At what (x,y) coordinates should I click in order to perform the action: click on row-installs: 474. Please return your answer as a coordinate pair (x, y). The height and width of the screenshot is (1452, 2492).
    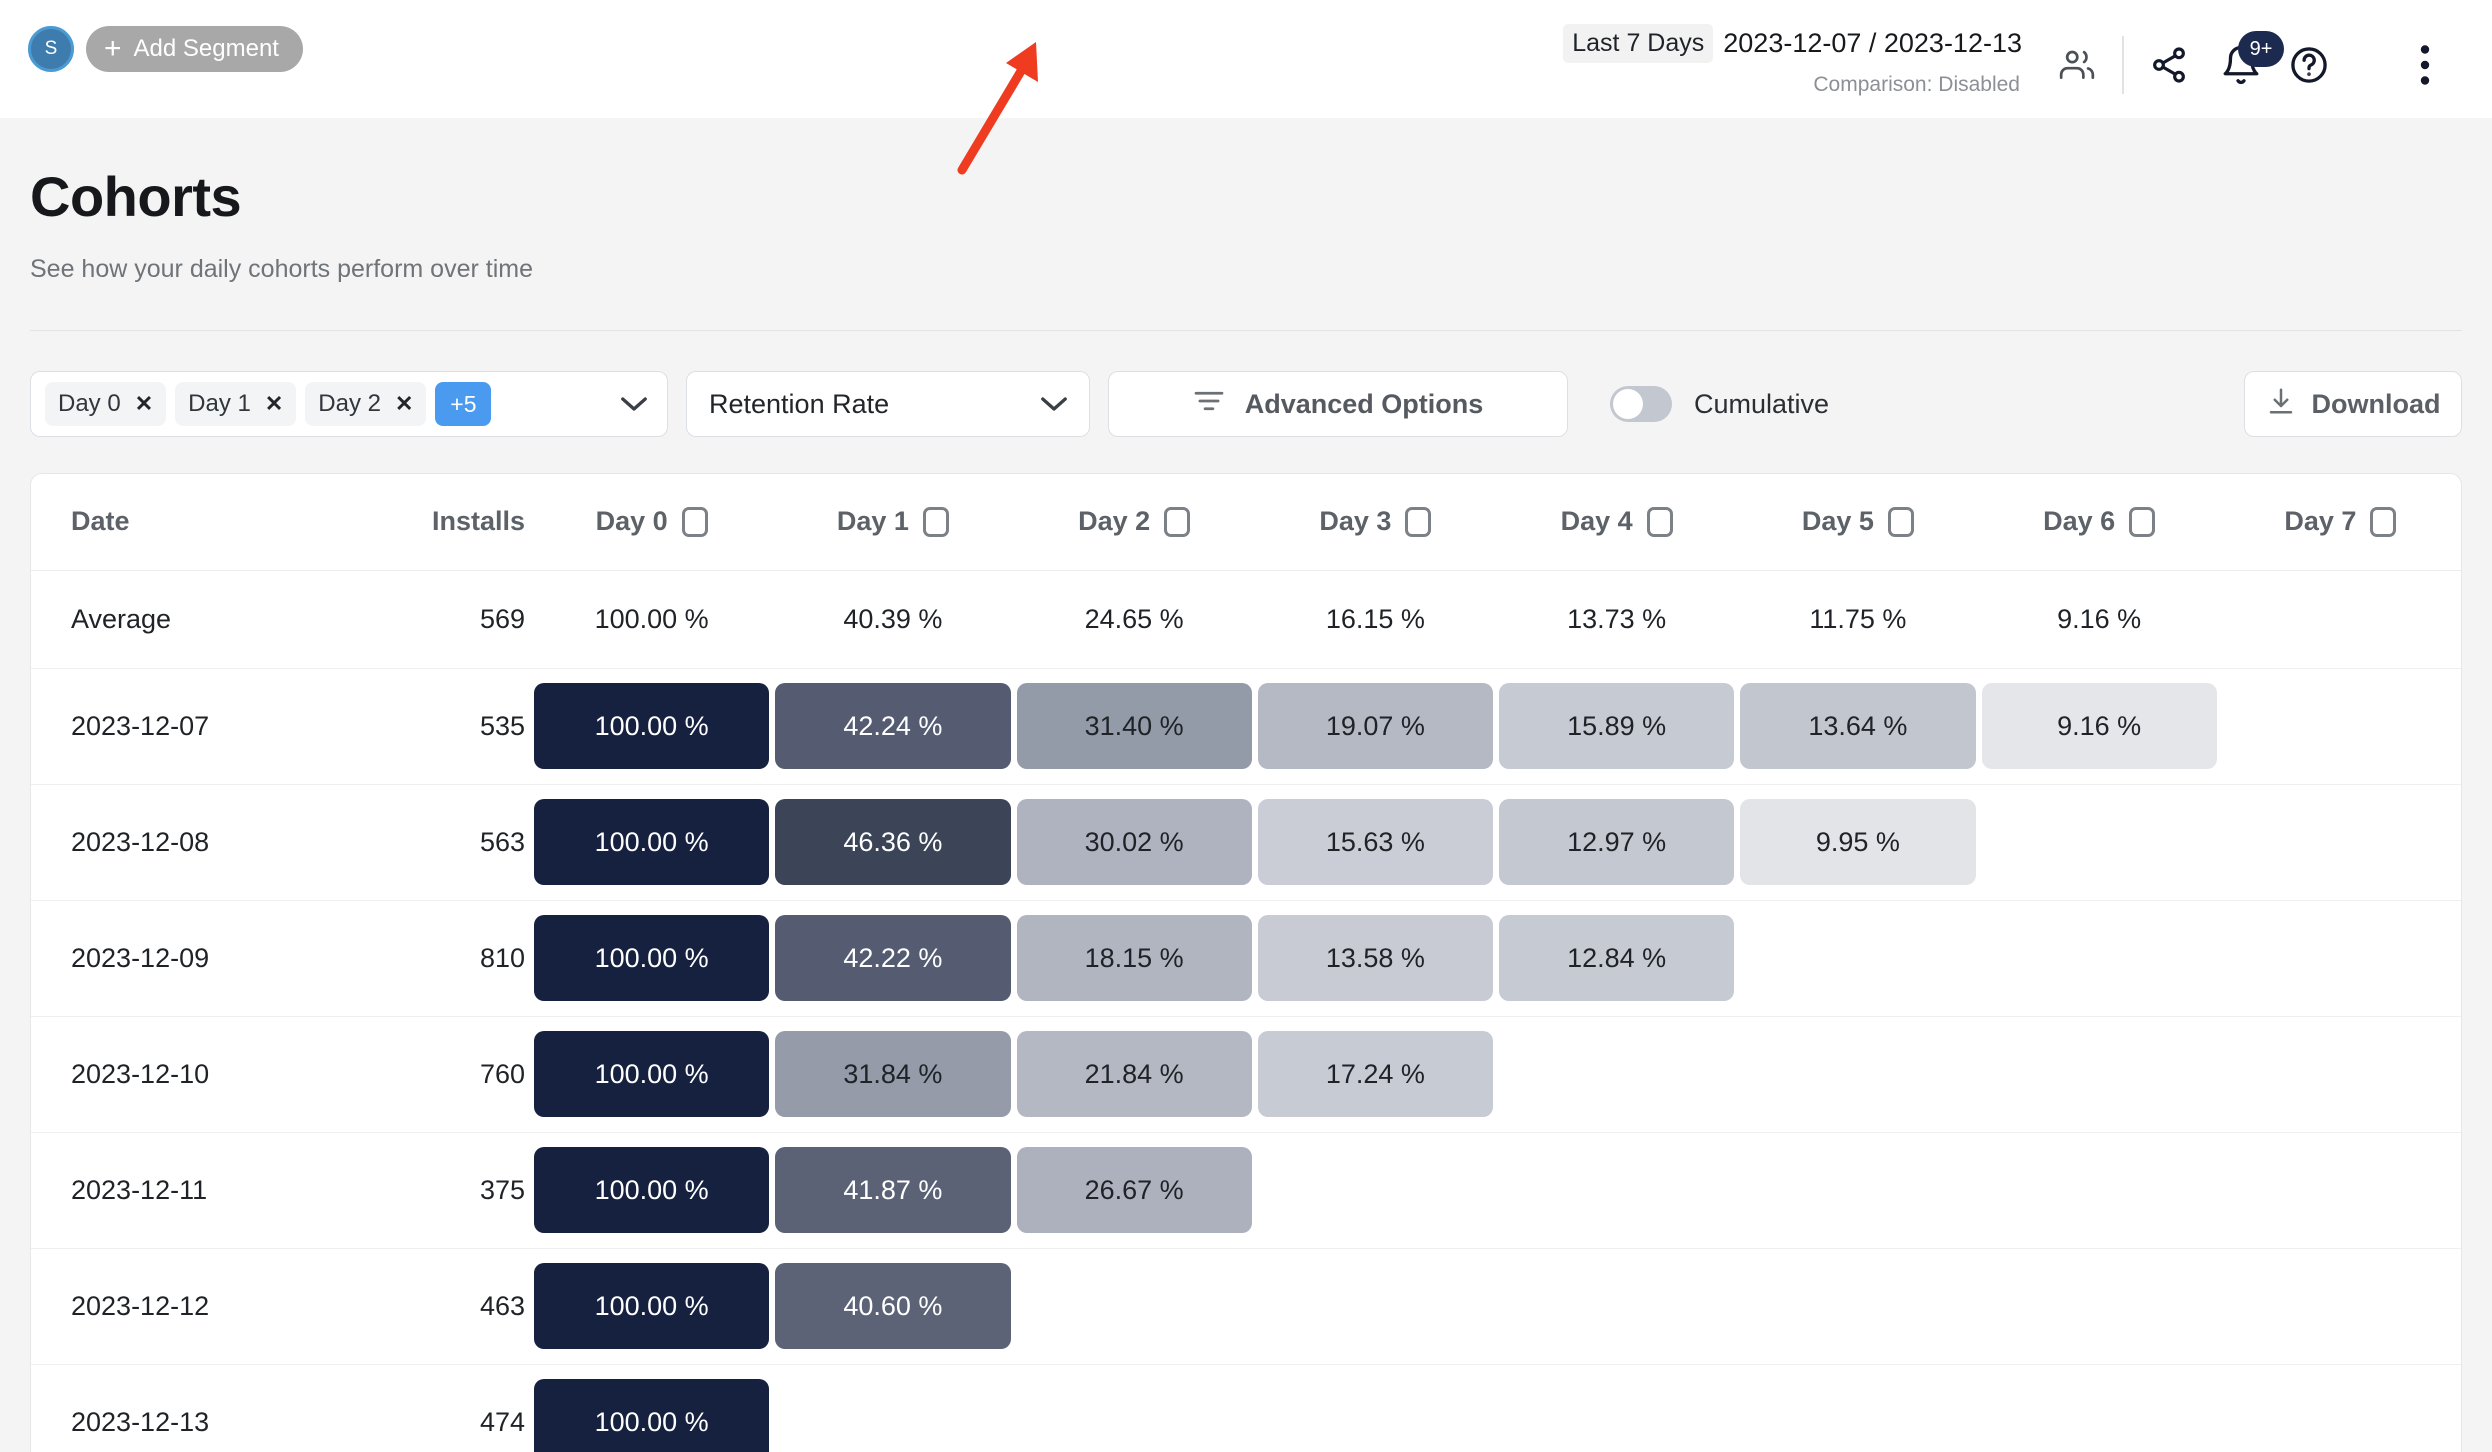
    Looking at the image, I should click on (502, 1421).